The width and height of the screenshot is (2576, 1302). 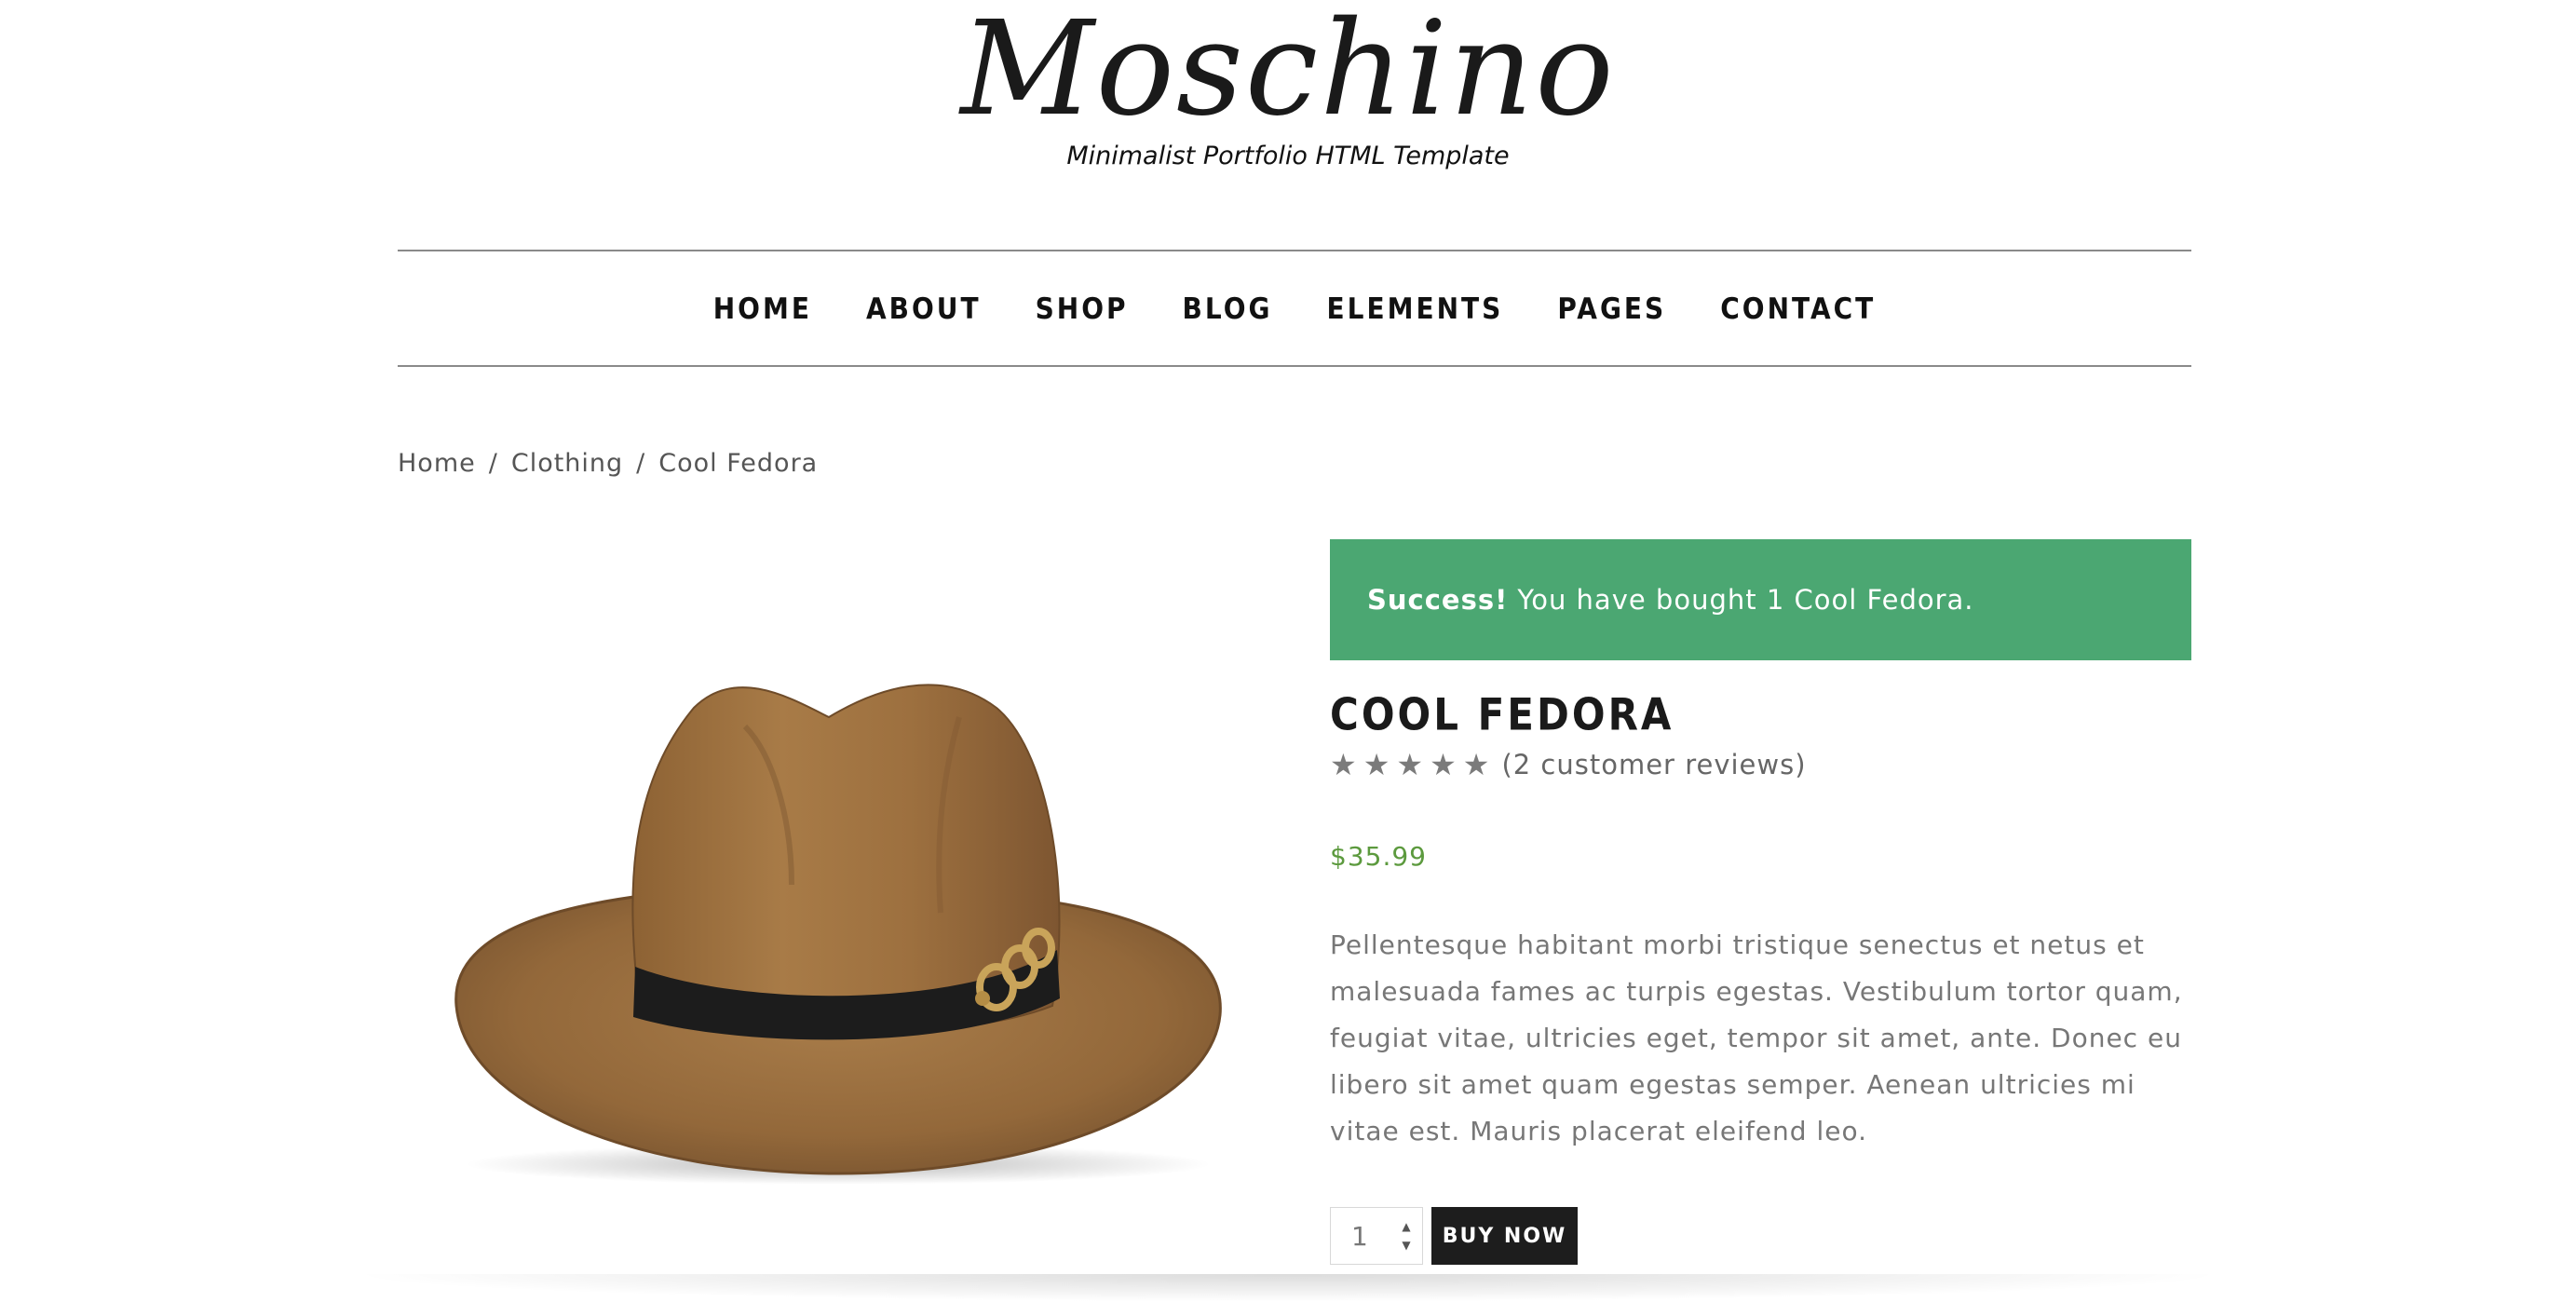 What do you see at coordinates (437, 463) in the screenshot?
I see `breadcrumb-home: Home` at bounding box center [437, 463].